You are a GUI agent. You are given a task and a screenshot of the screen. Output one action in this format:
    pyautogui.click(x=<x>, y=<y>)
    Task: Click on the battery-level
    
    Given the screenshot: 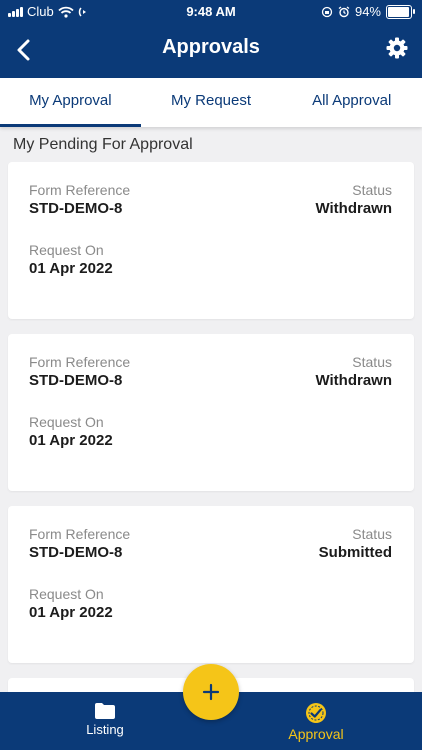 What is the action you would take?
    pyautogui.click(x=398, y=11)
    